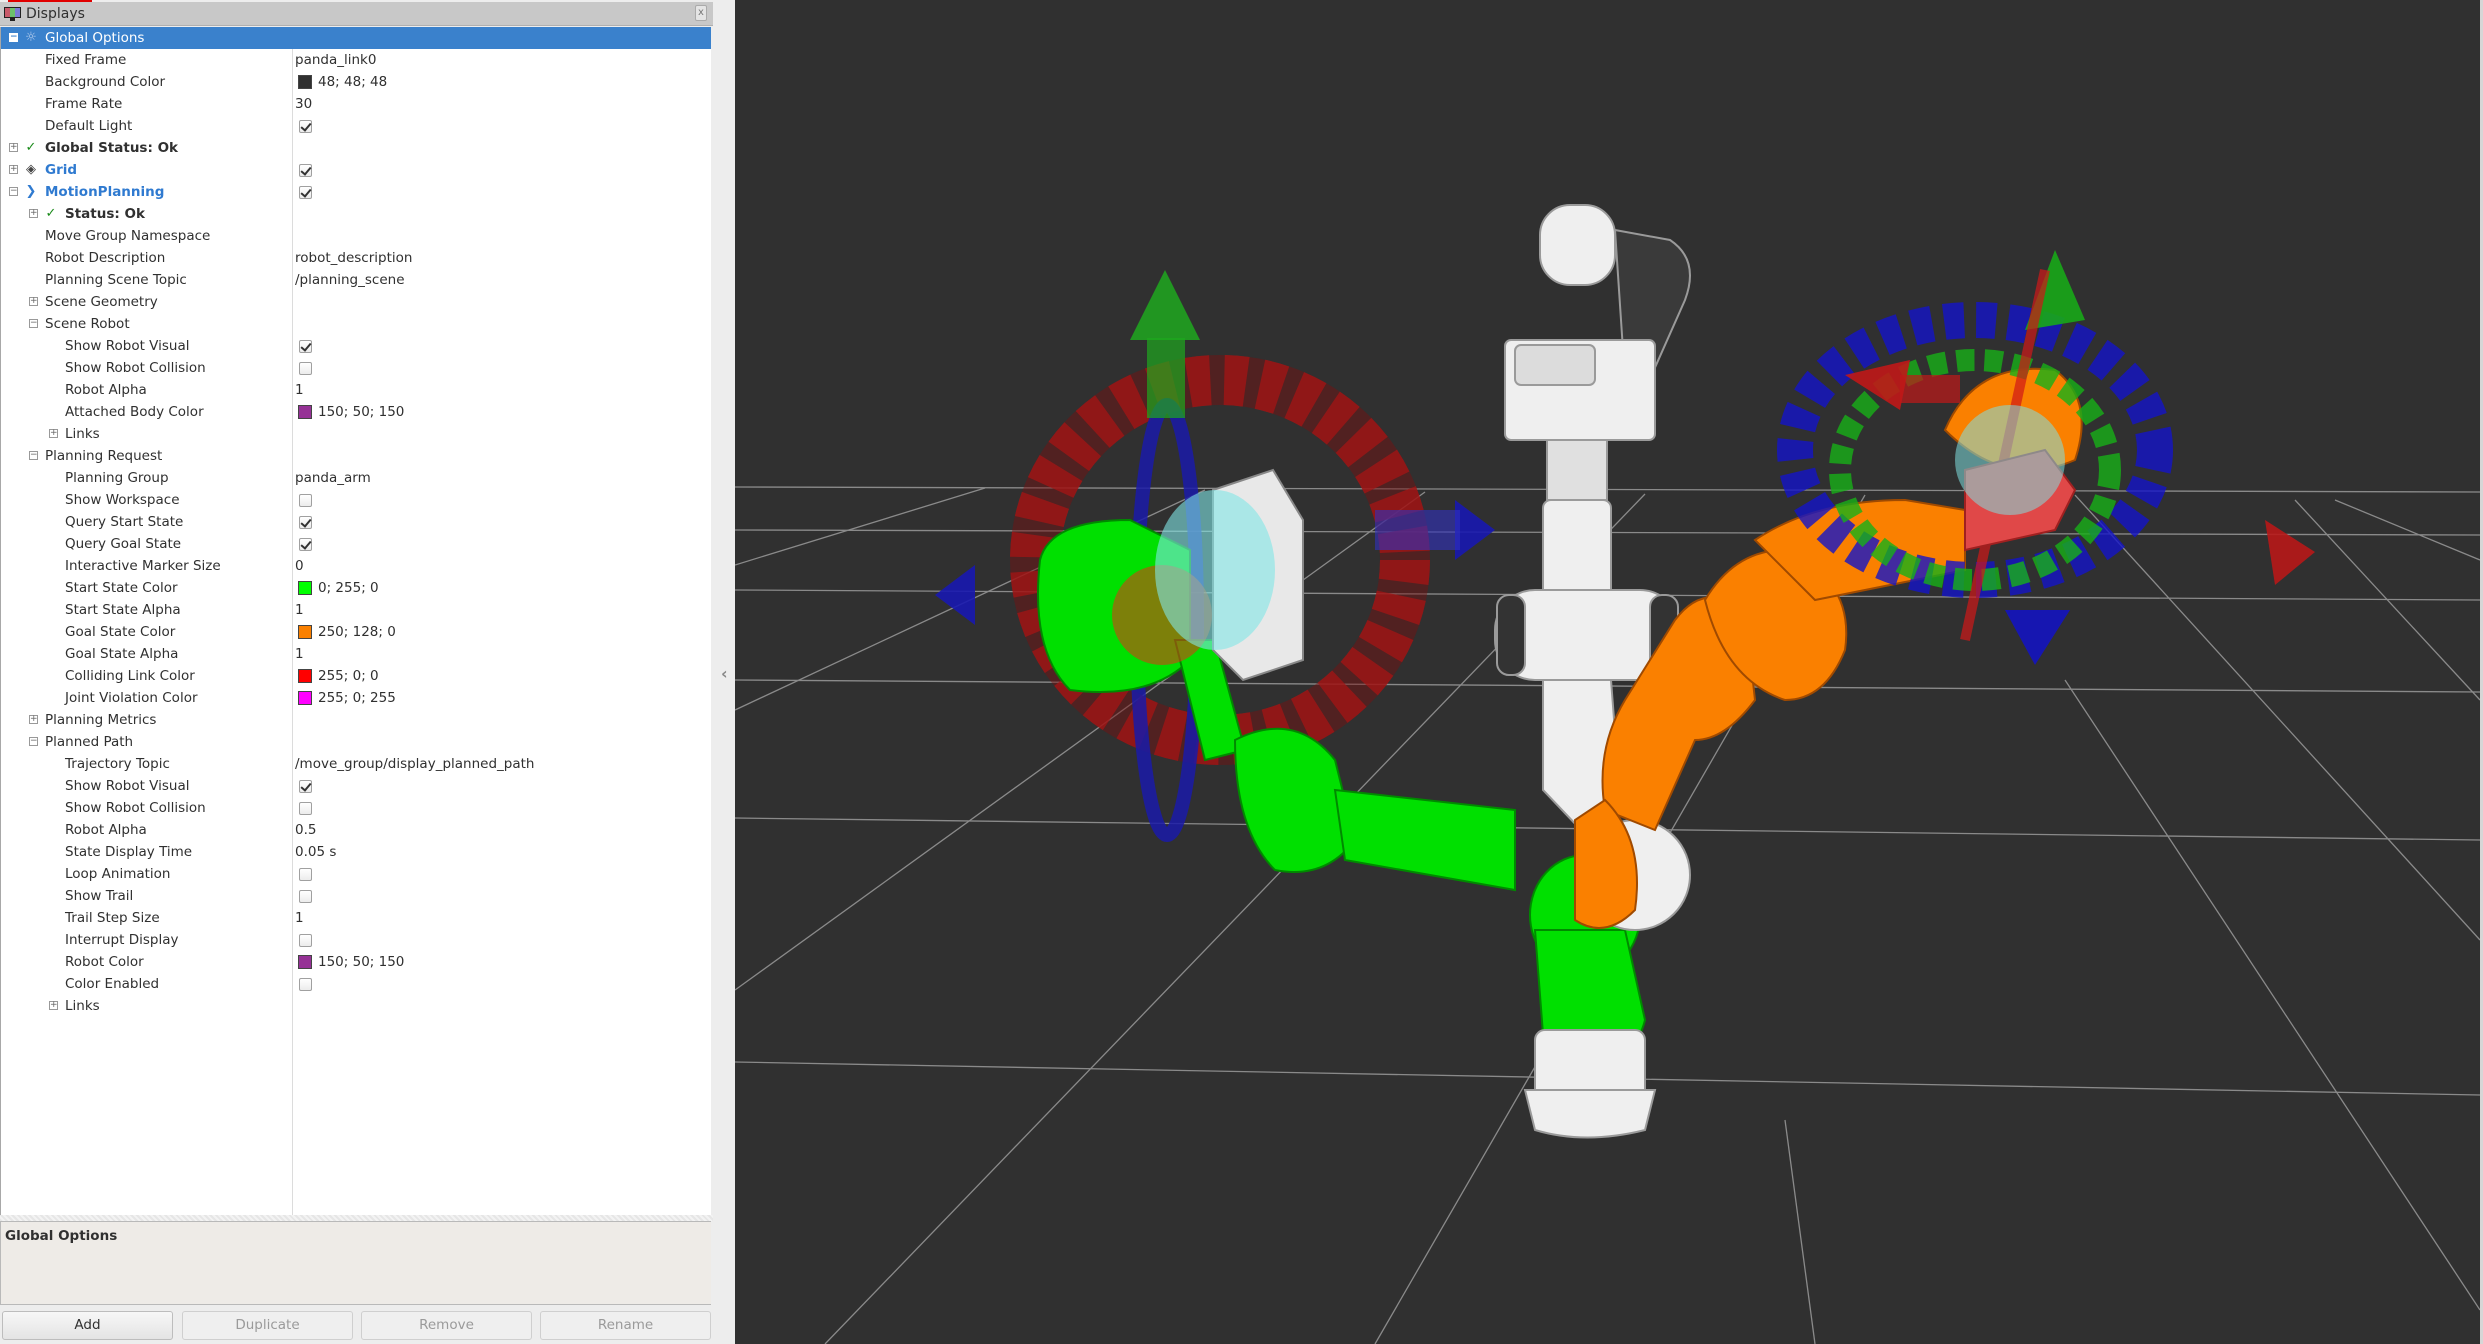  What do you see at coordinates (1475, 530) in the screenshot?
I see `arrow-z-right` at bounding box center [1475, 530].